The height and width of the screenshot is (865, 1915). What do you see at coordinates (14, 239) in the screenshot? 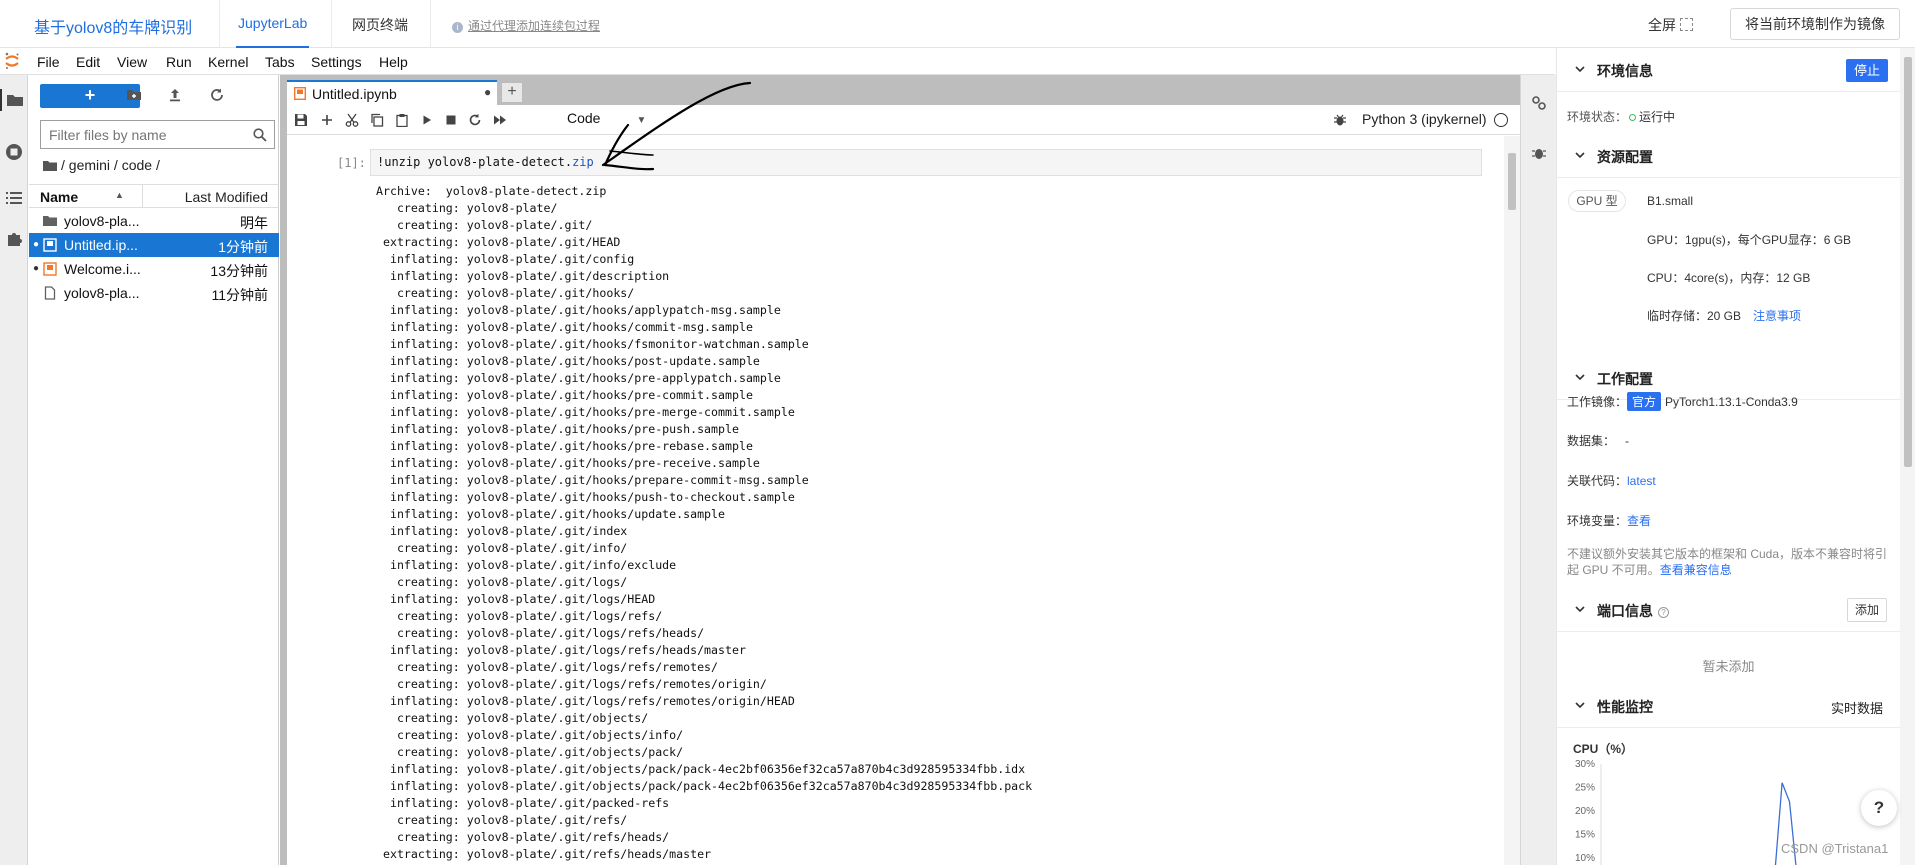
I see `extensions-tab` at bounding box center [14, 239].